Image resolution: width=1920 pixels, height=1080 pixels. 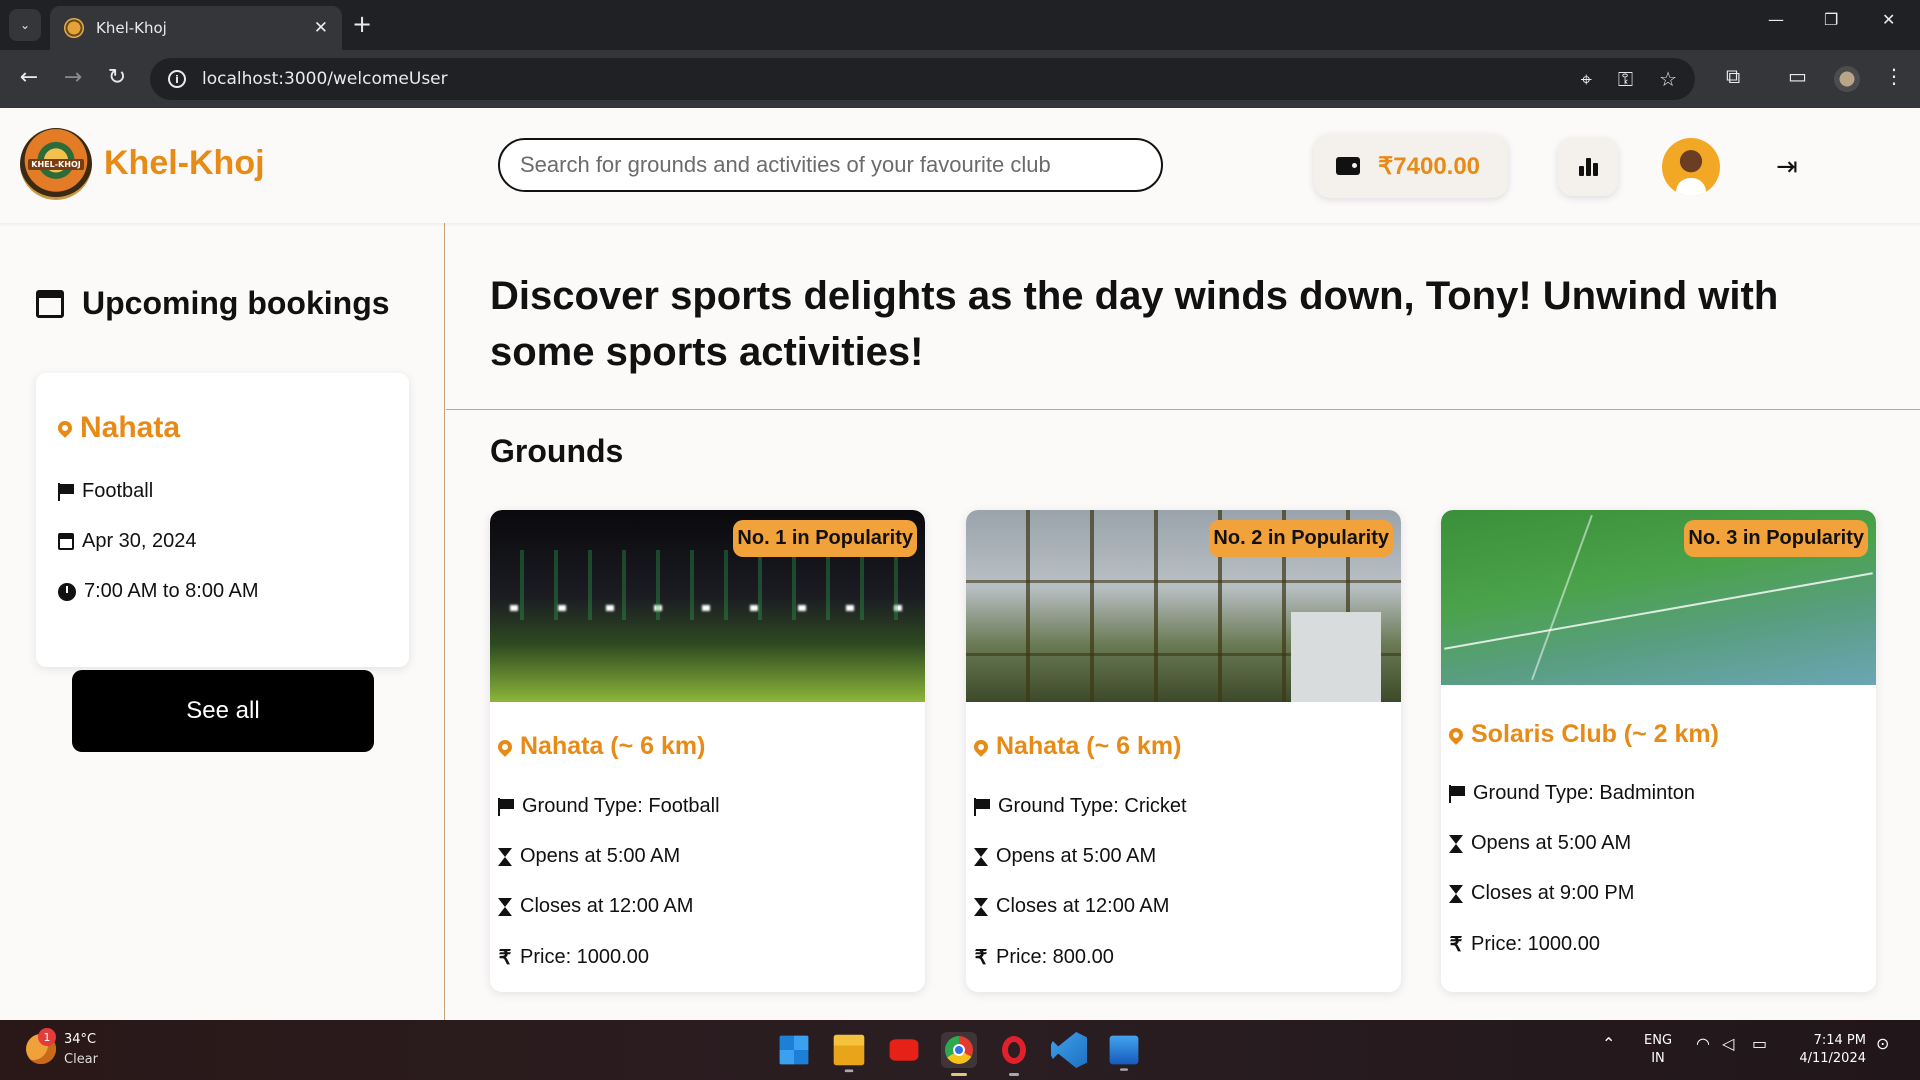 I want to click on logo-text: KHEL-KHOJ, so click(x=56, y=164).